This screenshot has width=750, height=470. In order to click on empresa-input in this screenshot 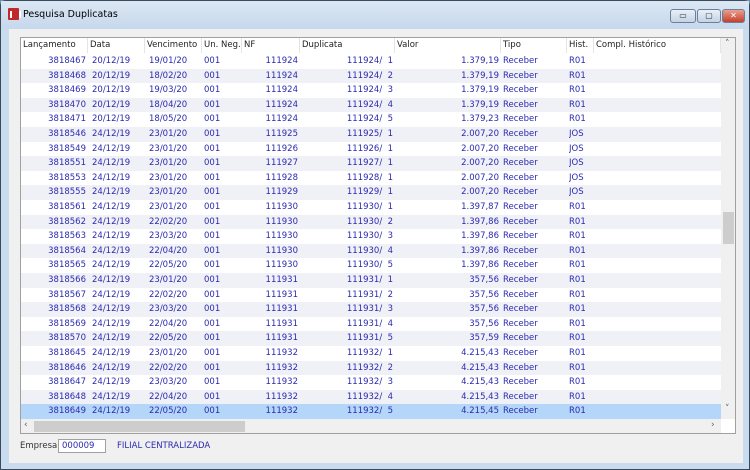, I will do `click(82, 446)`.